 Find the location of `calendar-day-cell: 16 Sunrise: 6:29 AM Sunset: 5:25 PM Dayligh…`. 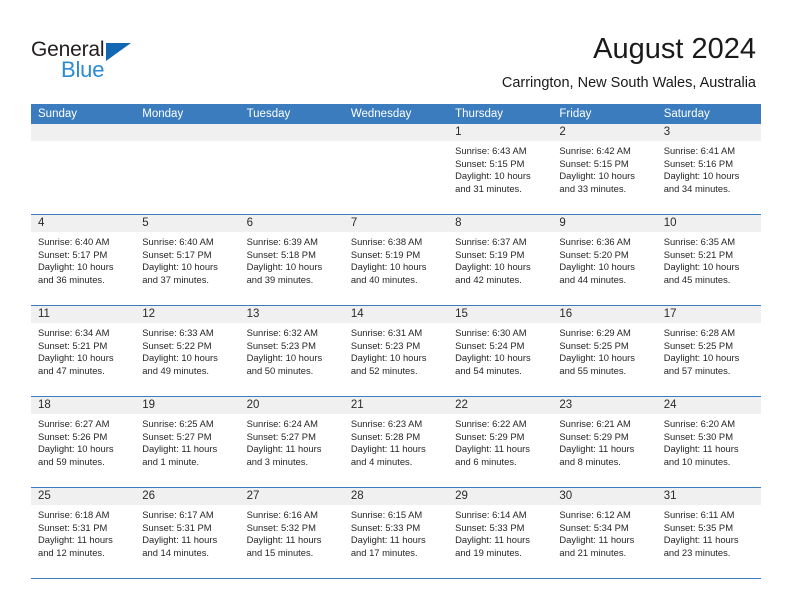

calendar-day-cell: 16 Sunrise: 6:29 AM Sunset: 5:25 PM Dayligh… is located at coordinates (604, 351).